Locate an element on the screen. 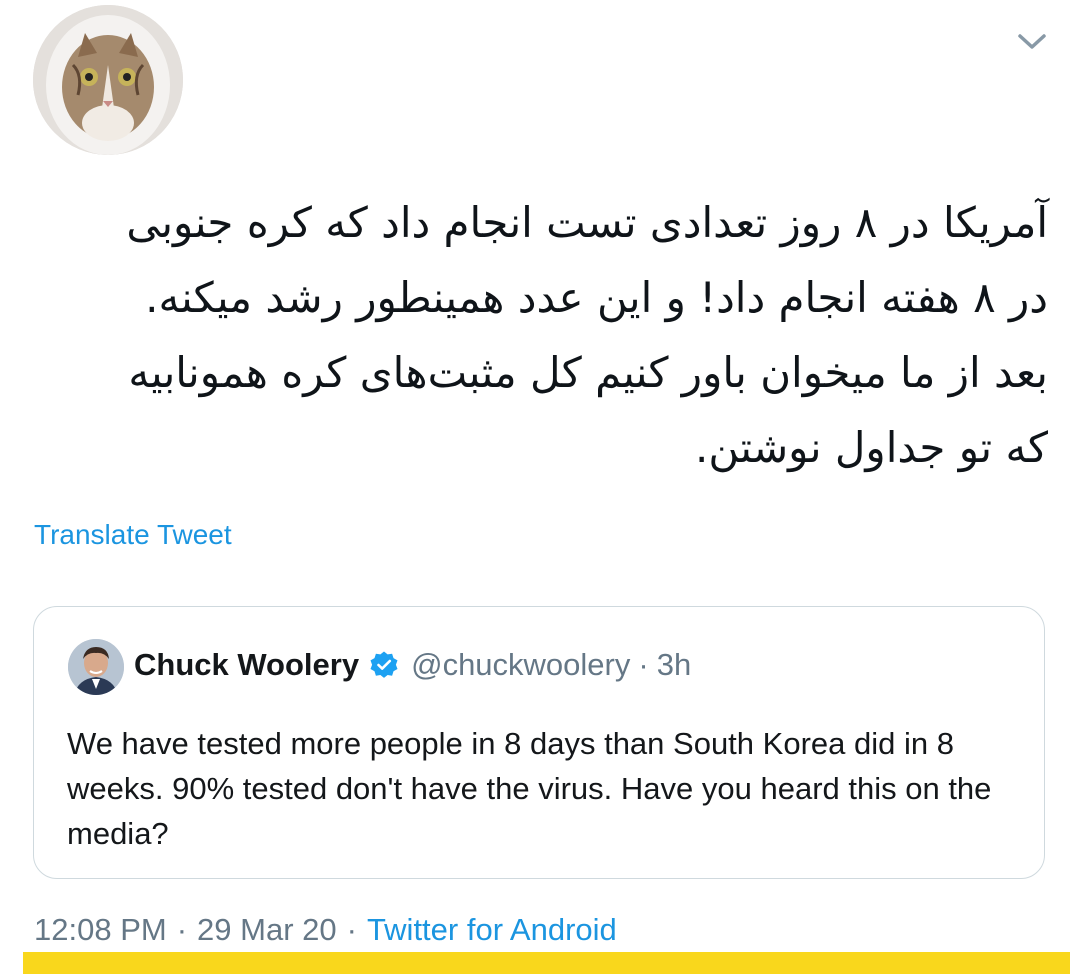 This screenshot has width=1080, height=974. tweet-date: 29 Mar 20 is located at coordinates (267, 930).